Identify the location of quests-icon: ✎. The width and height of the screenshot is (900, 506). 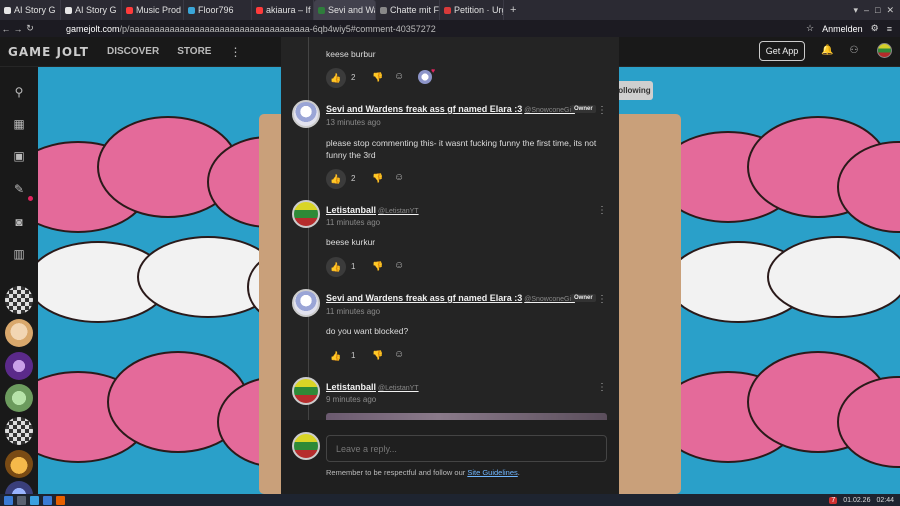
(19, 189).